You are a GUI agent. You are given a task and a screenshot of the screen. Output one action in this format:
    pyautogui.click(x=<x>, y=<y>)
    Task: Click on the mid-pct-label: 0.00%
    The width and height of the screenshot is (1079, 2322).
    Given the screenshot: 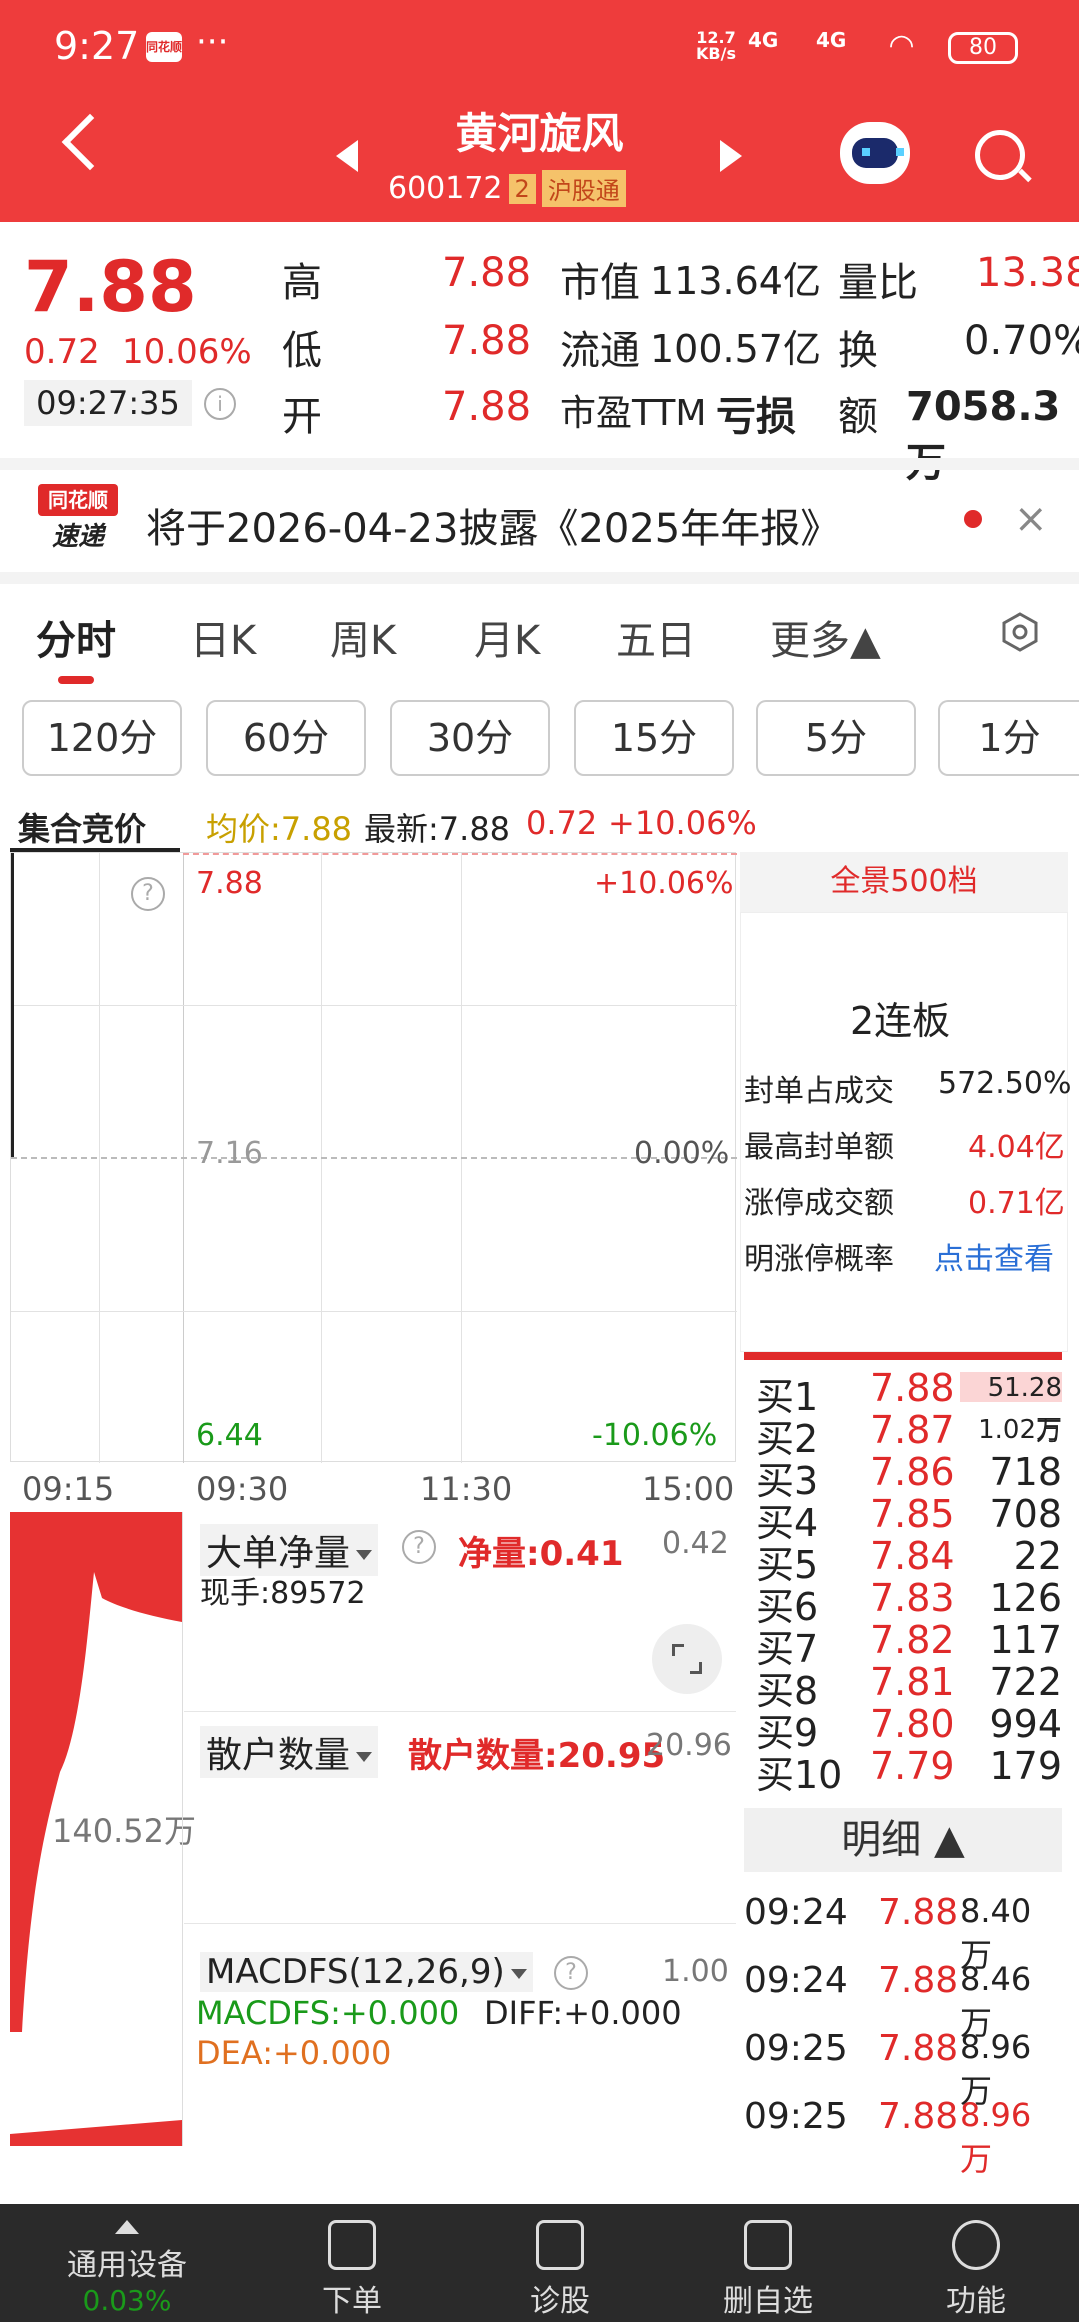 What is the action you would take?
    pyautogui.click(x=682, y=1153)
    